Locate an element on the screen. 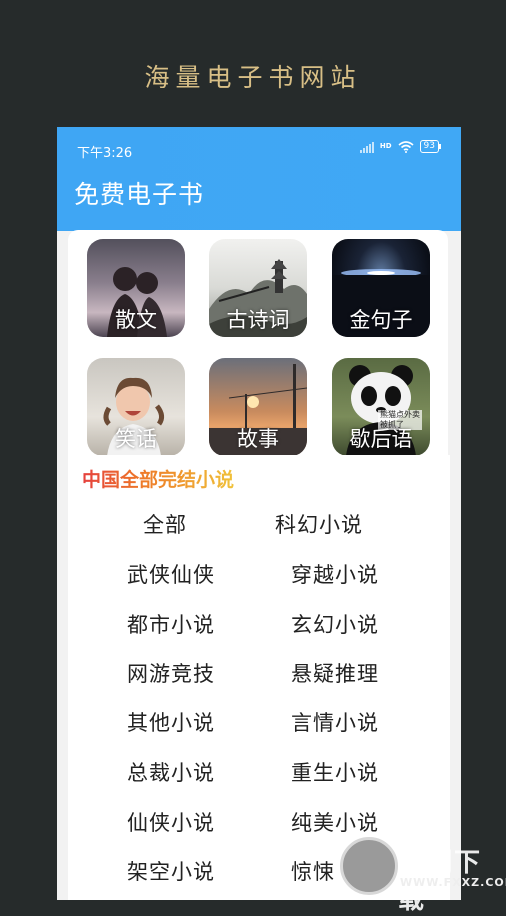 This screenshot has width=506, height=916. novel-category: 网游竞技 is located at coordinates (171, 673).